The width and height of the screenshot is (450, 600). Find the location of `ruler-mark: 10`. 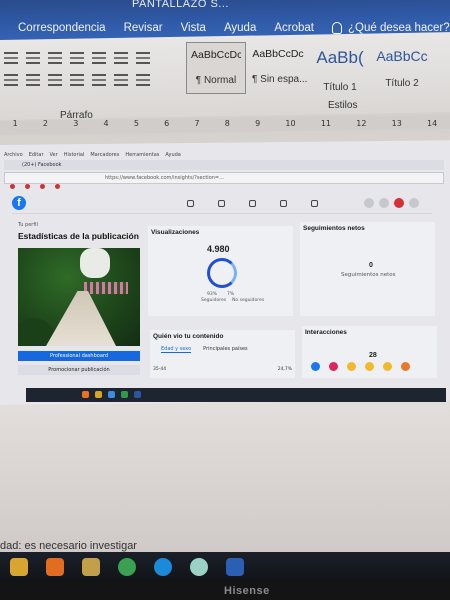

ruler-mark: 10 is located at coordinates (290, 123).